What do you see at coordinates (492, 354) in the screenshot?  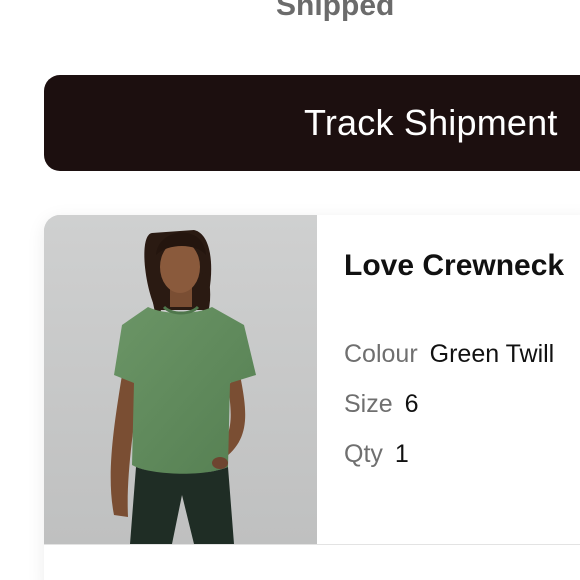 I see `colour-value: Green Twill` at bounding box center [492, 354].